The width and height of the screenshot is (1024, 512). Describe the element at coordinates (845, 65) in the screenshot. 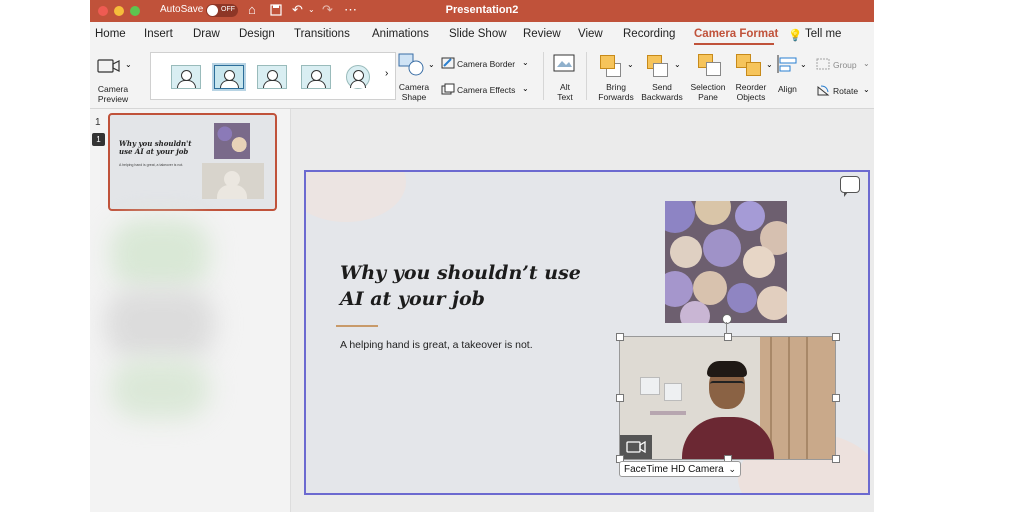

I see `group-label: Group` at that location.